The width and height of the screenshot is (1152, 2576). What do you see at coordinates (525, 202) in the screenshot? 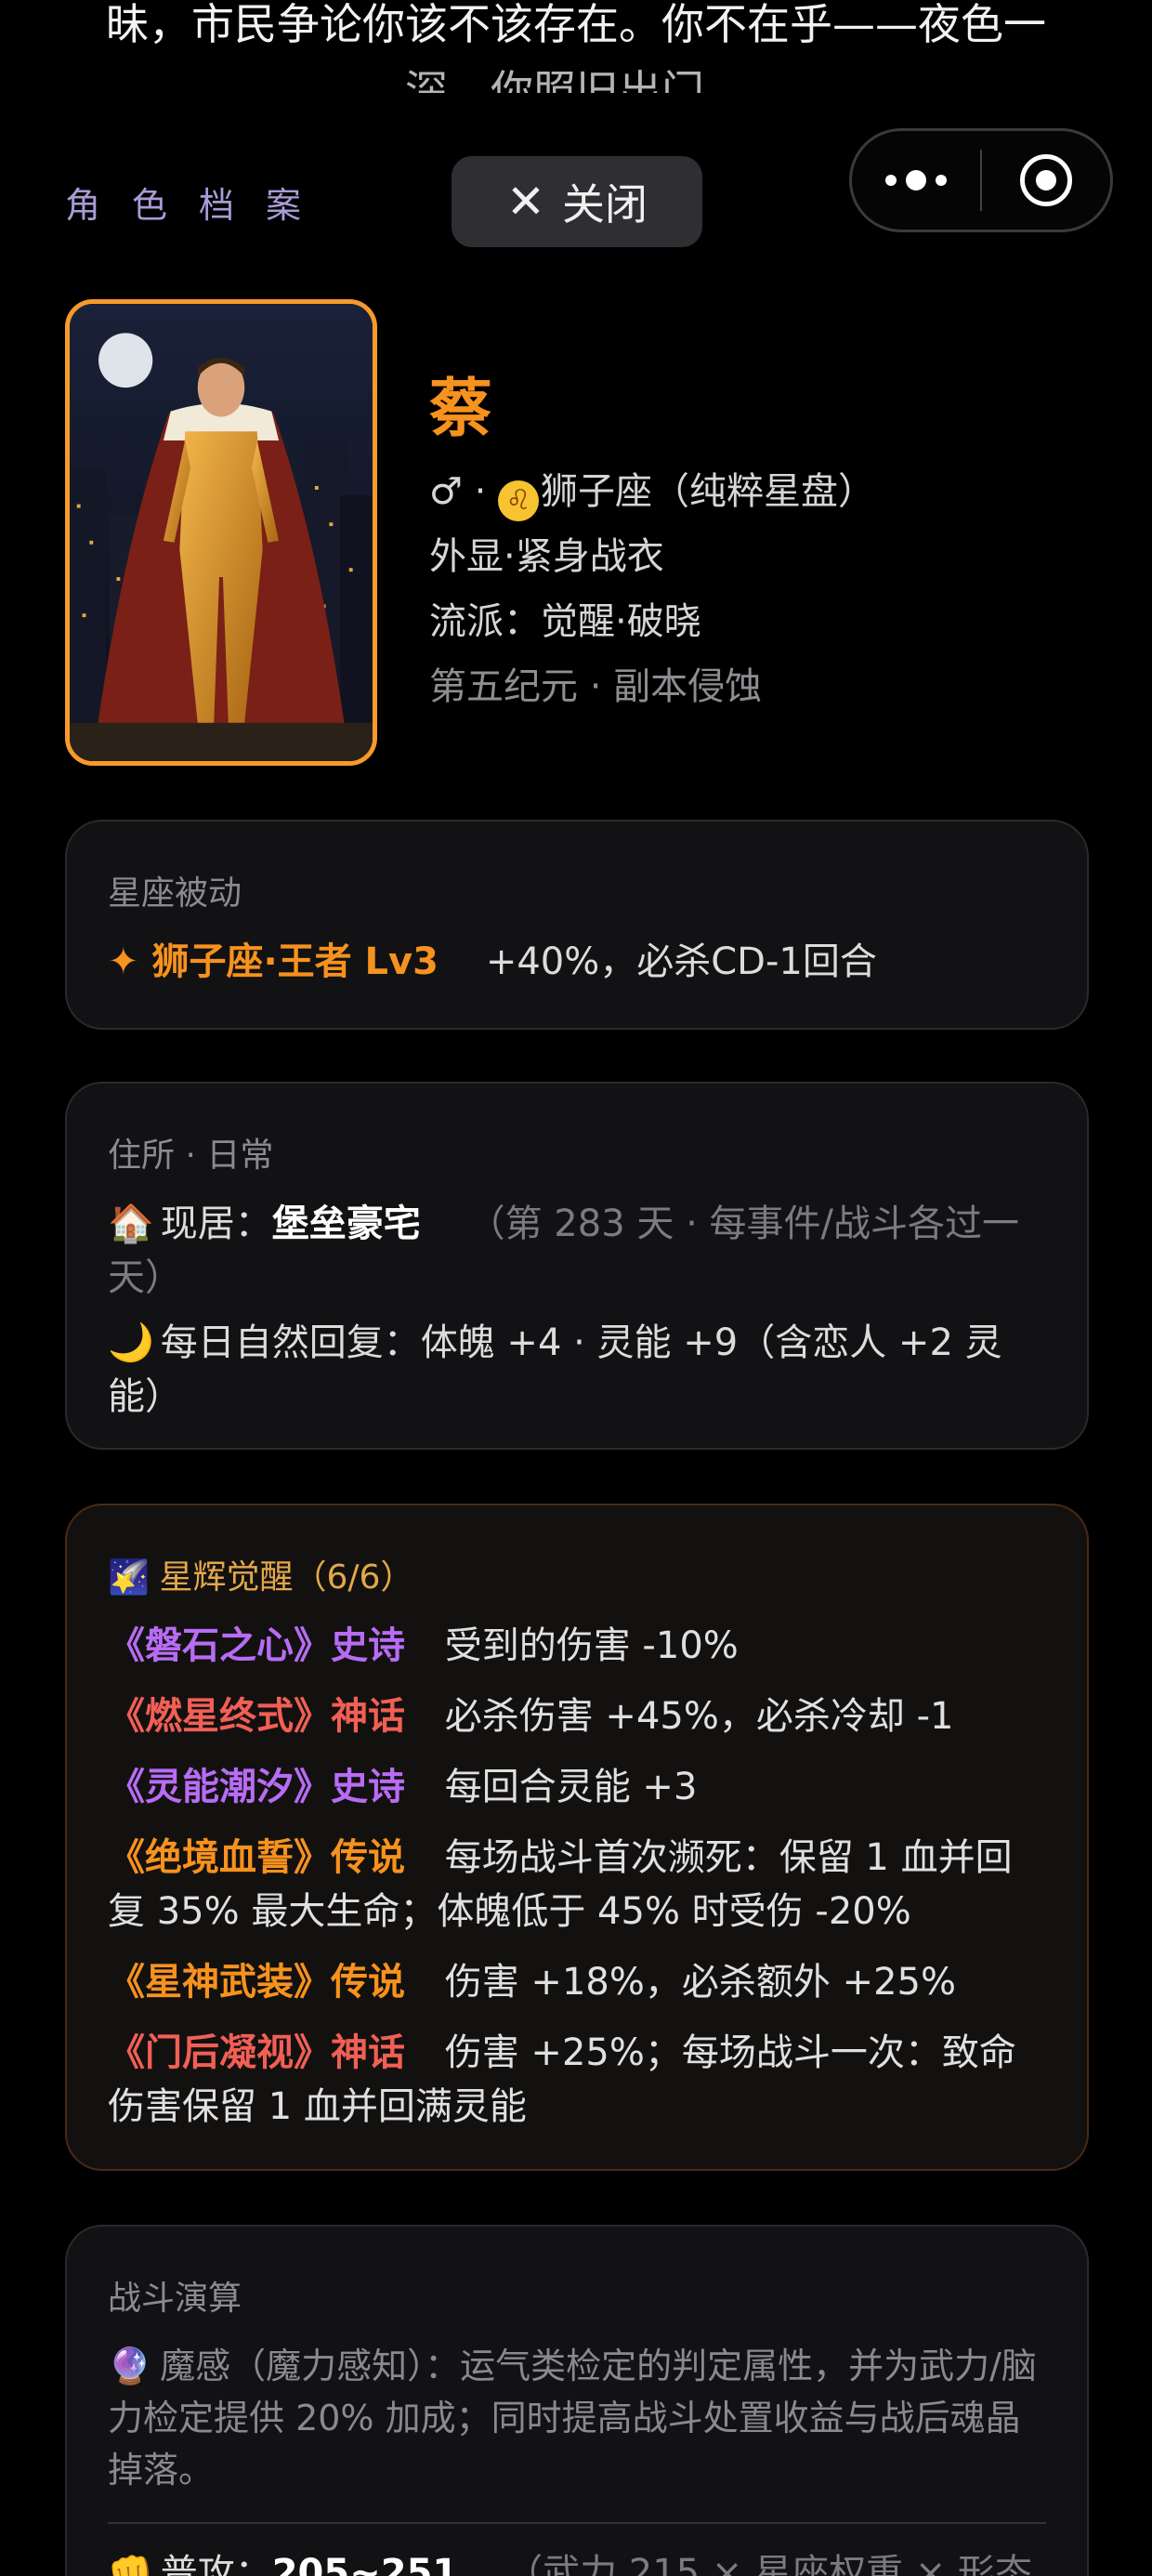
I see `close-icon: ✕` at bounding box center [525, 202].